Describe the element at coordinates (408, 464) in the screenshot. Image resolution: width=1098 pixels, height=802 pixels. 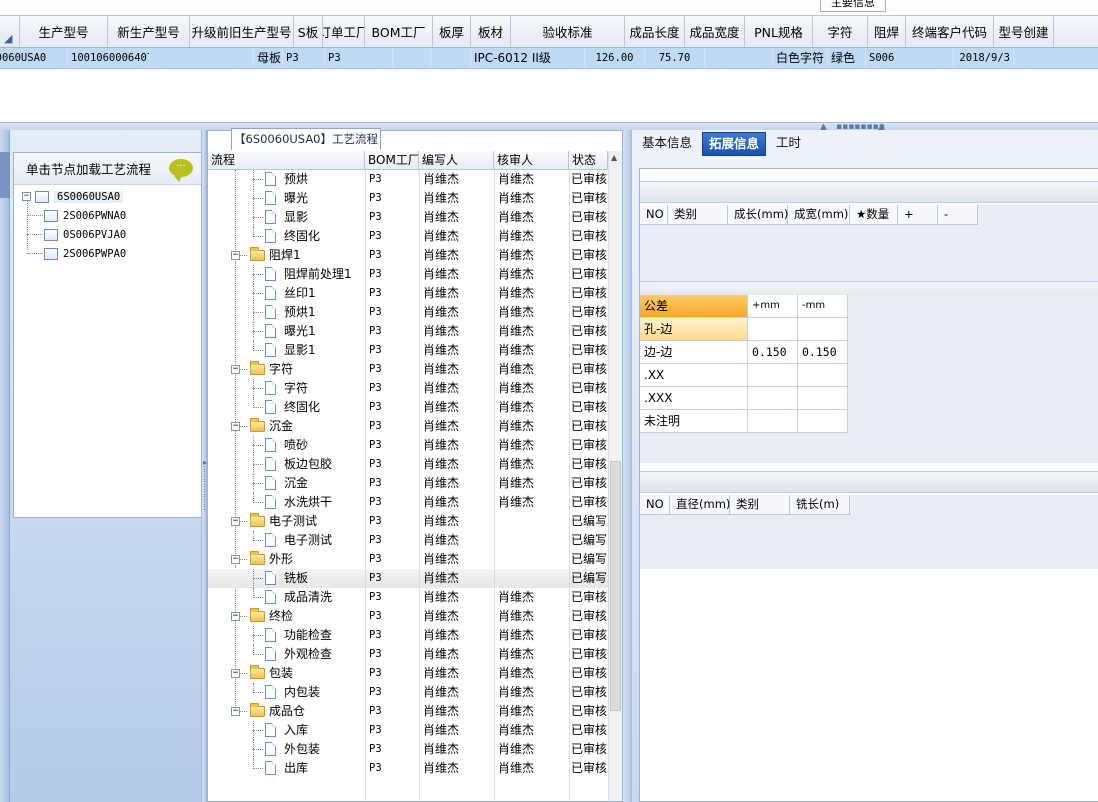
I see `process-step-row: 板边包胶 P3 肖维杰 肖维杰 已审核` at that location.